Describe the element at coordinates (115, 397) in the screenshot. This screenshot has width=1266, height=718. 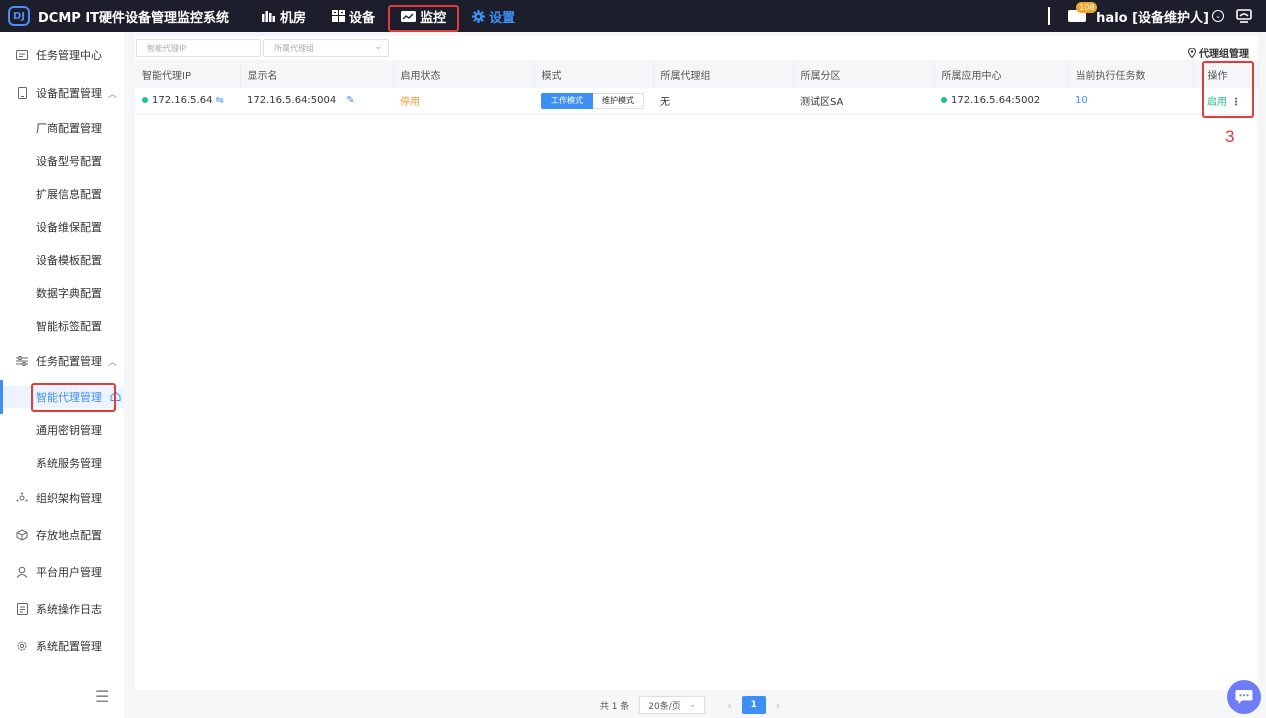
I see `home-icon` at that location.